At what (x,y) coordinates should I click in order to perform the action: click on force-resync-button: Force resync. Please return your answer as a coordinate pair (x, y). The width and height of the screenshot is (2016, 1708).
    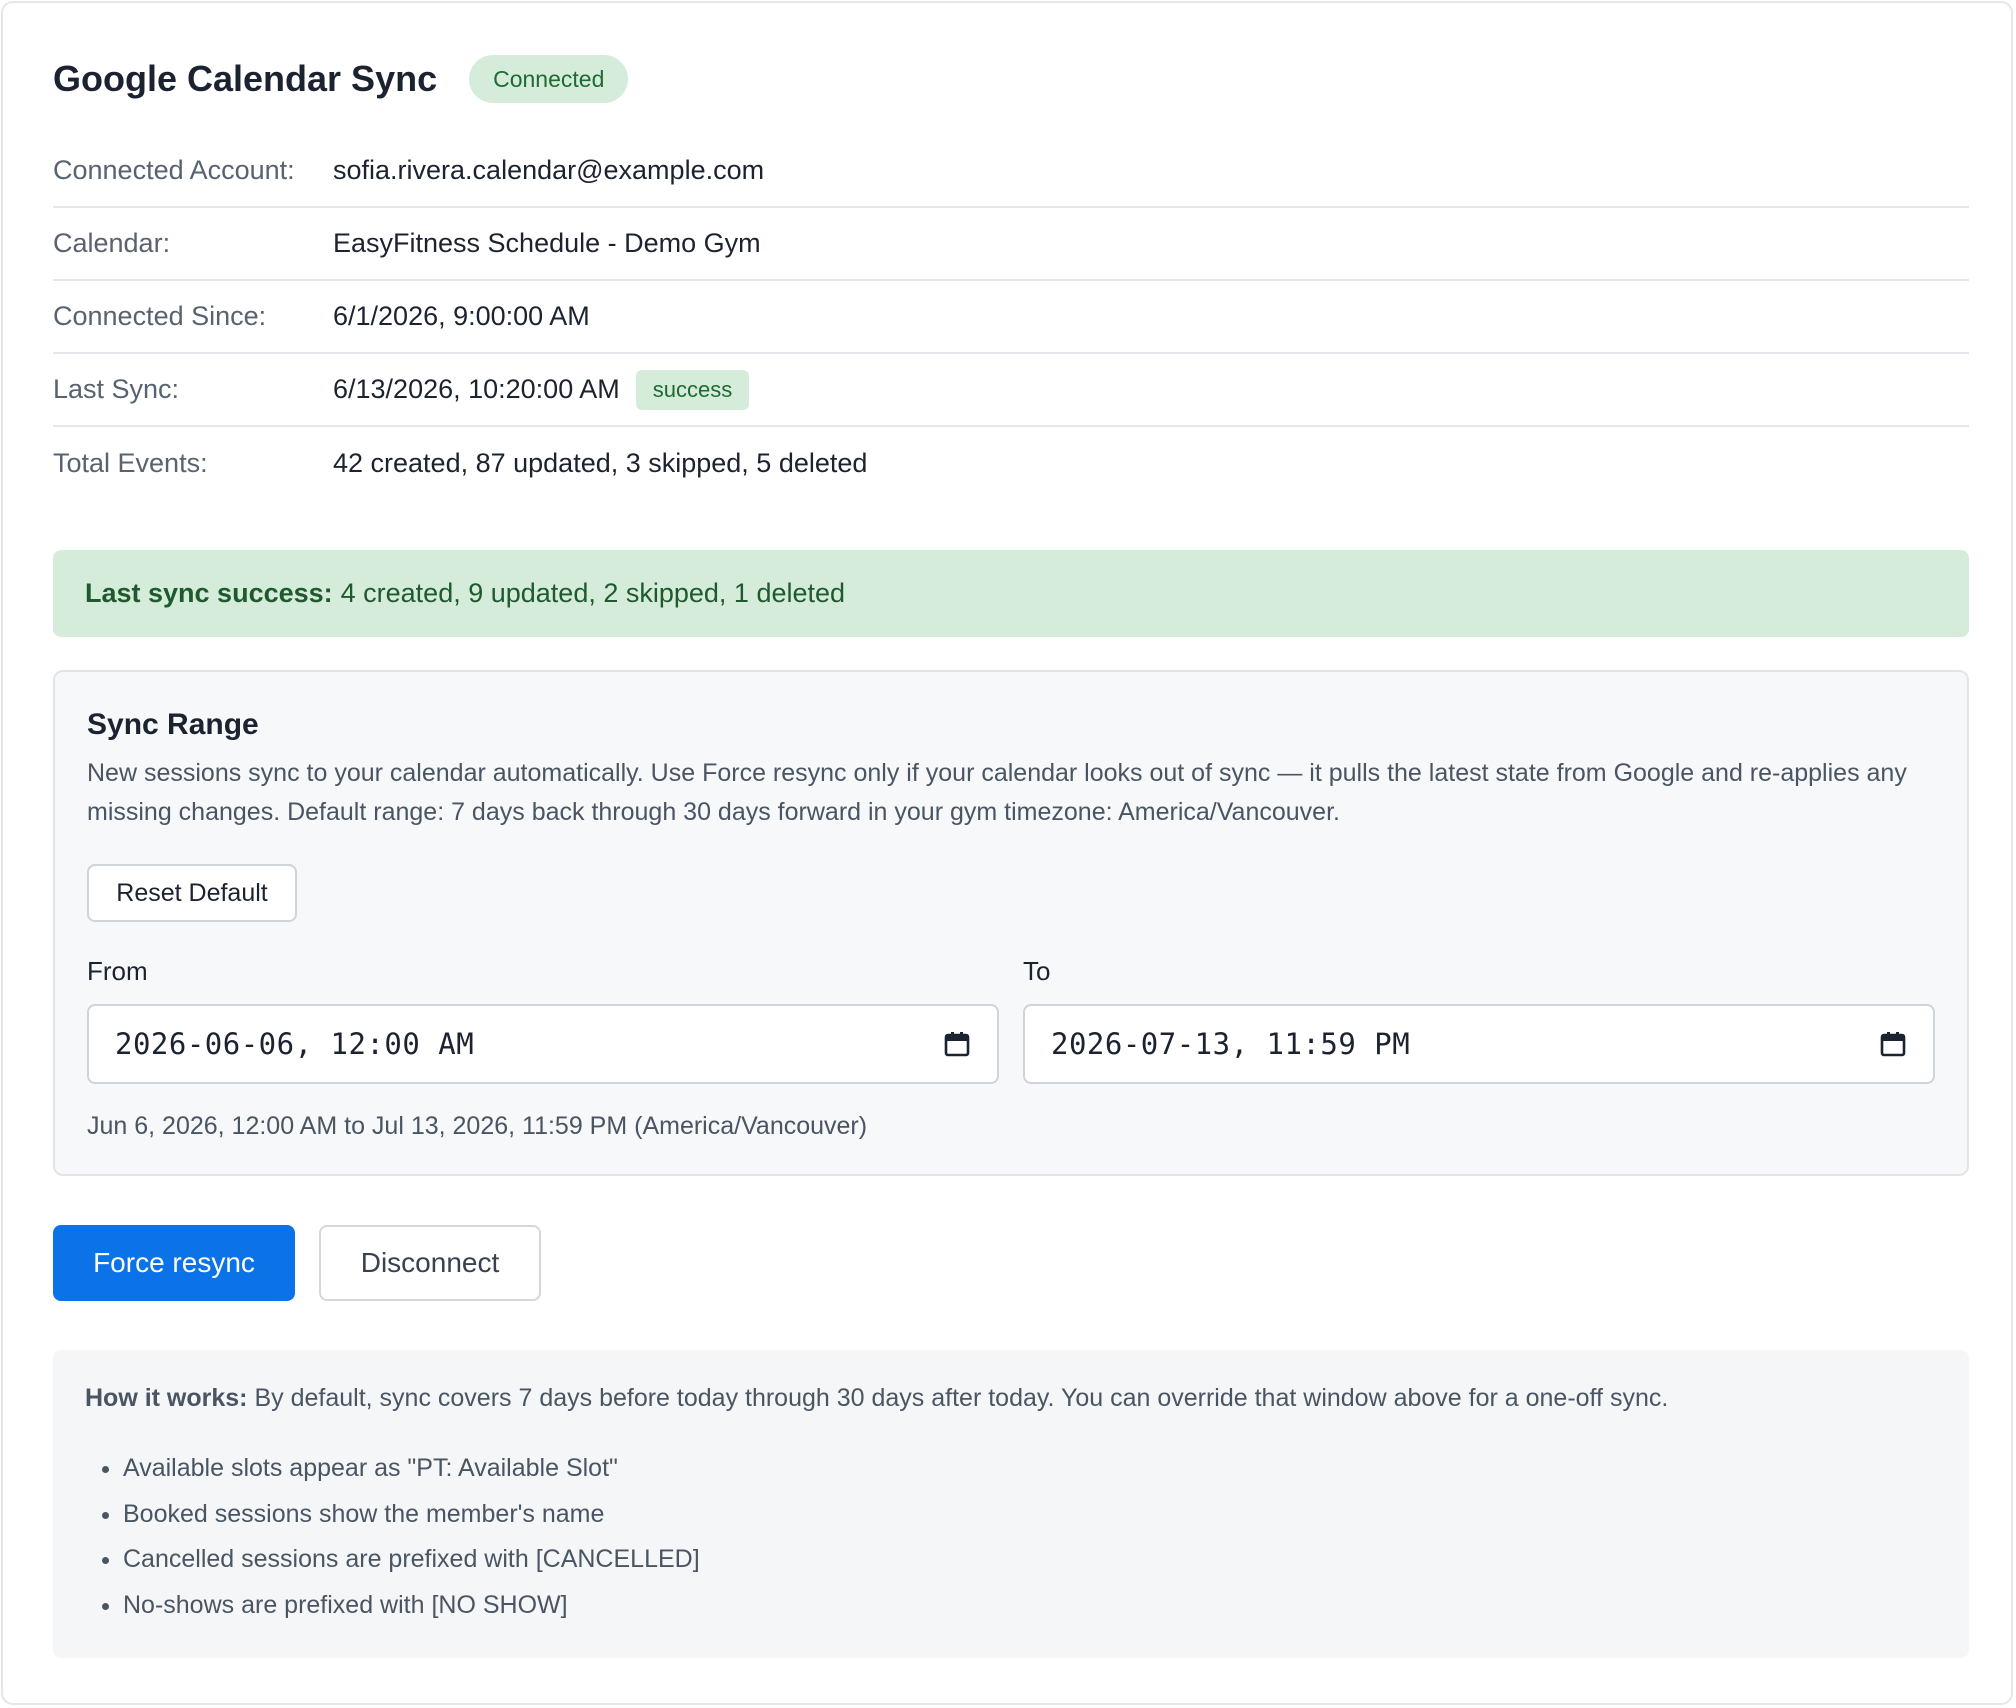
    Looking at the image, I should click on (174, 1263).